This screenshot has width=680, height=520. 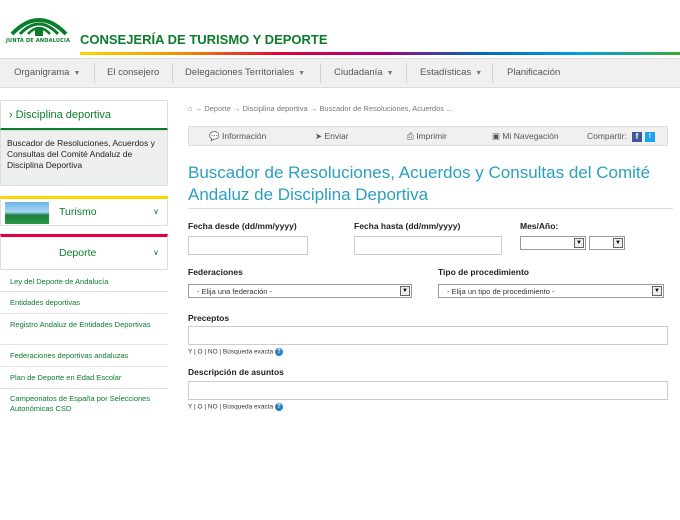 What do you see at coordinates (242, 226) in the screenshot?
I see `fecha-desde-label: Fecha desde (dd/mm/yyyy)` at bounding box center [242, 226].